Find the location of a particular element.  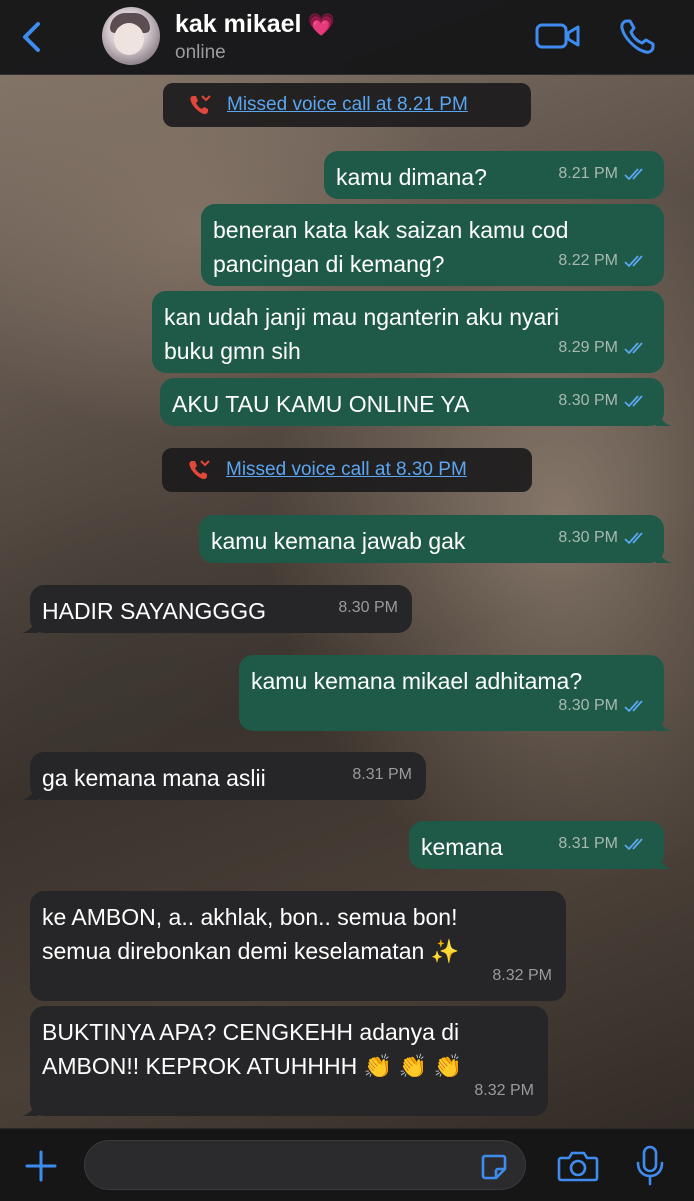

composer-bar is located at coordinates (347, 1164).